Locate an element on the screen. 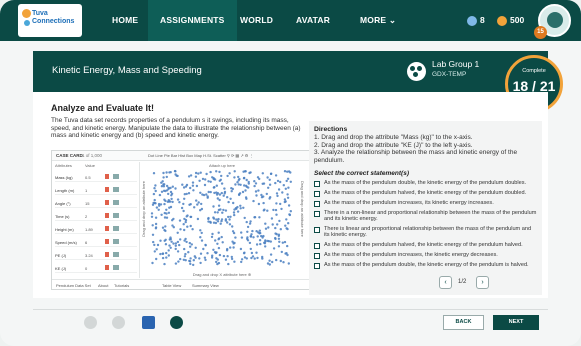 Image resolution: width=581 pixels, height=346 pixels. attribute-row: Speed (m/s) 6 is located at coordinates (96, 242).